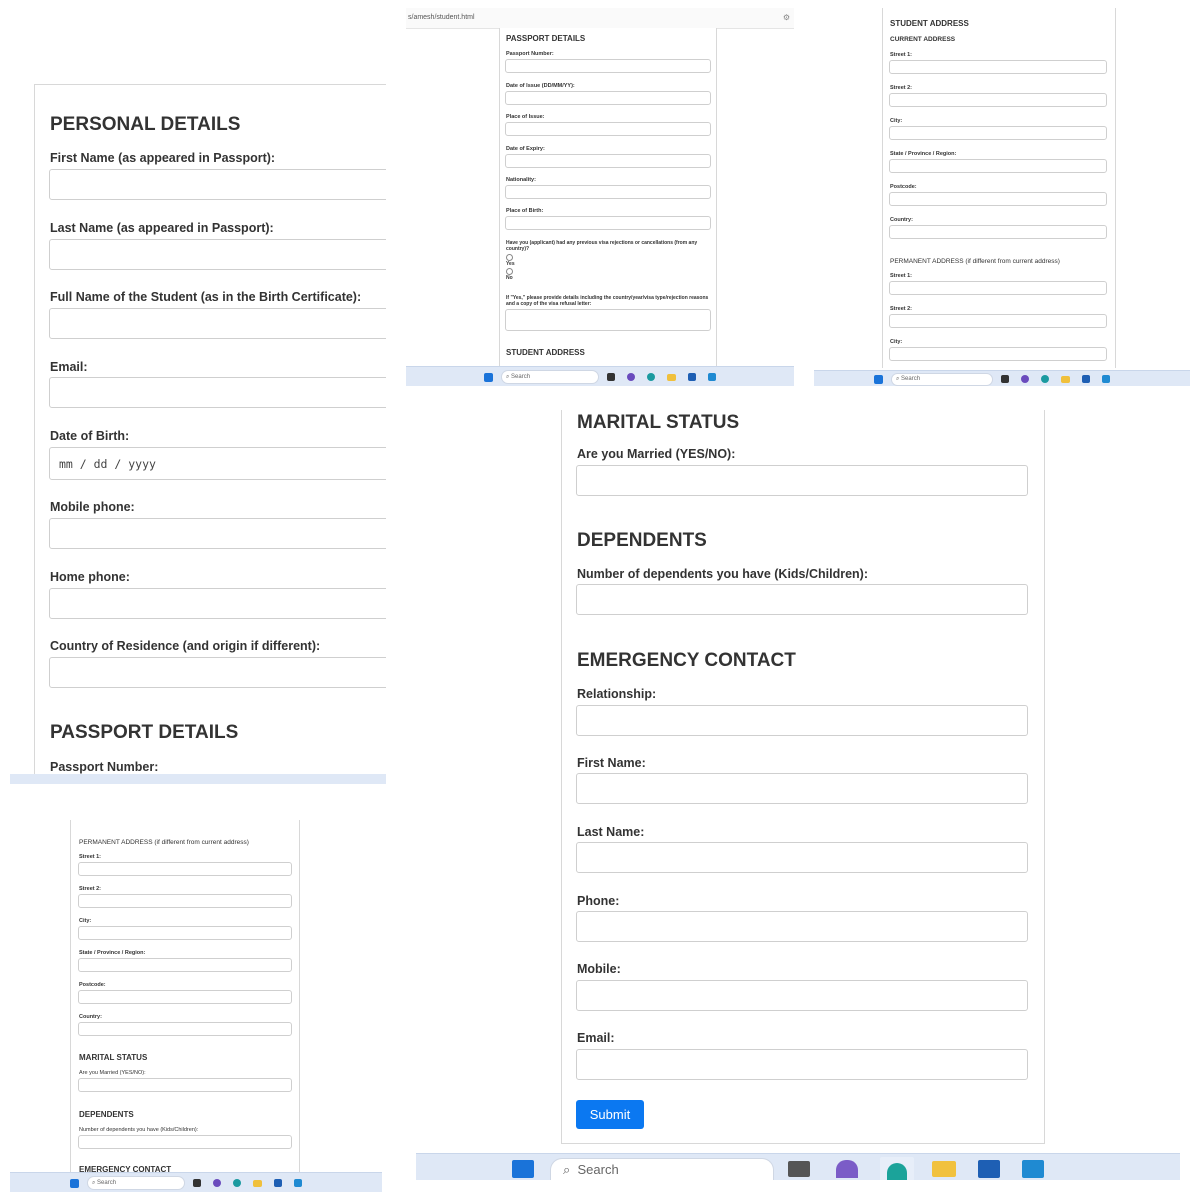  Describe the element at coordinates (998, 166) in the screenshot. I see `input-current-state` at that location.